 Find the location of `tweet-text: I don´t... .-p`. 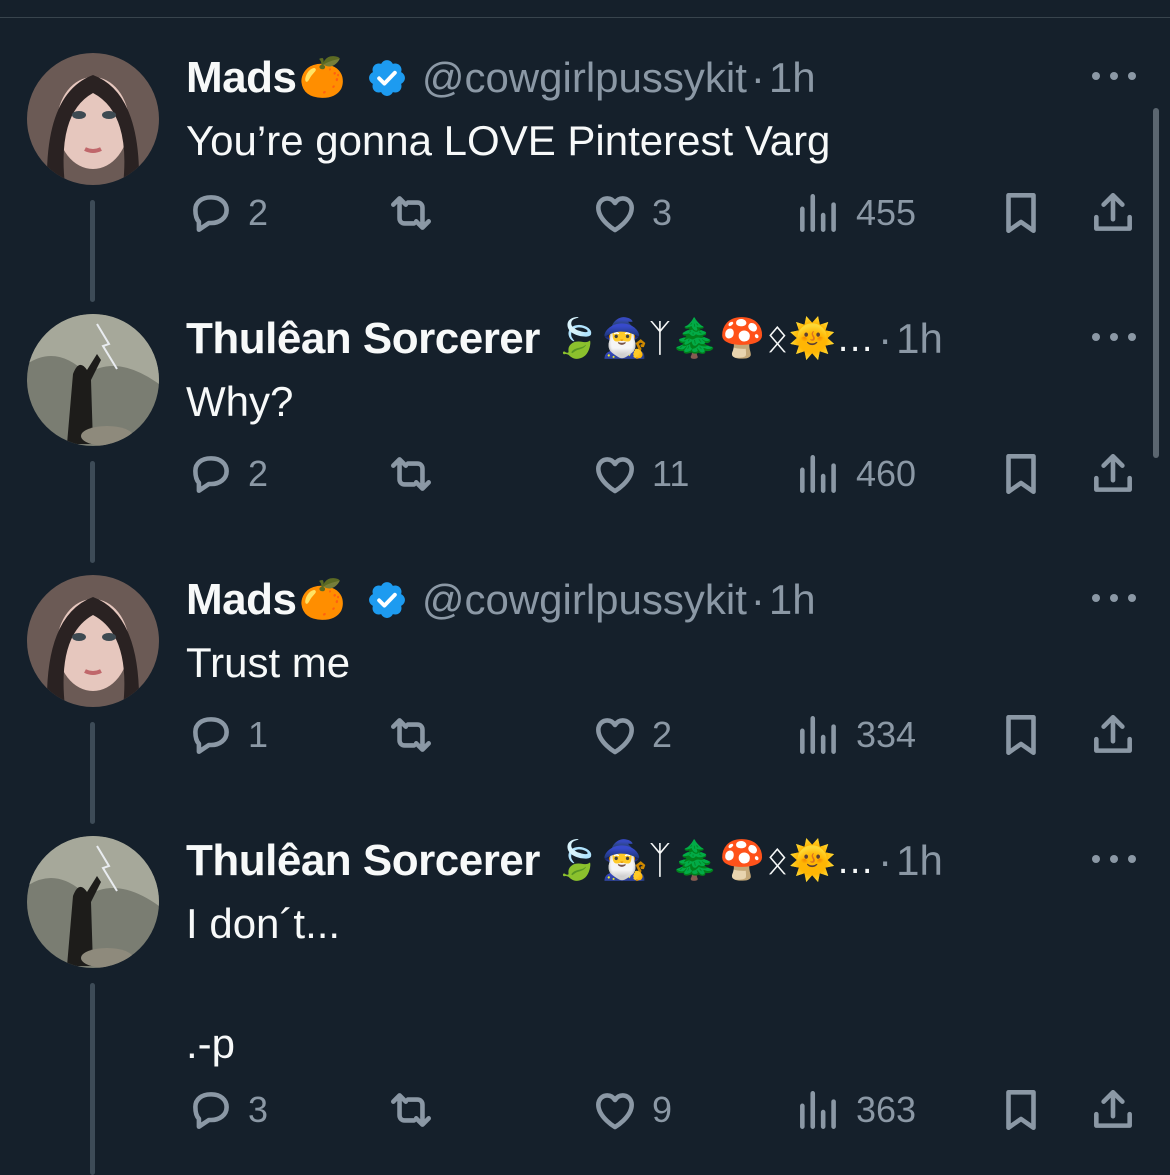

tweet-text: I don´t... .-p is located at coordinates (263, 983).